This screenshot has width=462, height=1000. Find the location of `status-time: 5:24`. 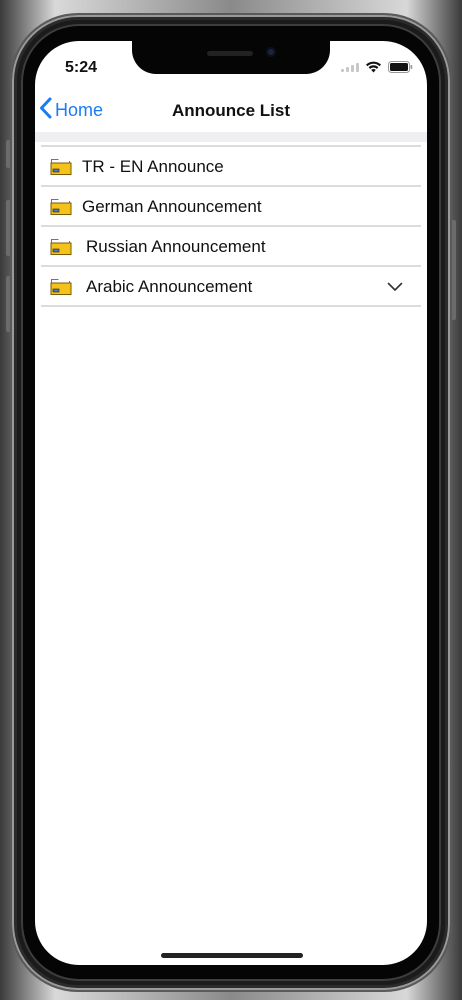

status-time: 5:24 is located at coordinates (81, 67).